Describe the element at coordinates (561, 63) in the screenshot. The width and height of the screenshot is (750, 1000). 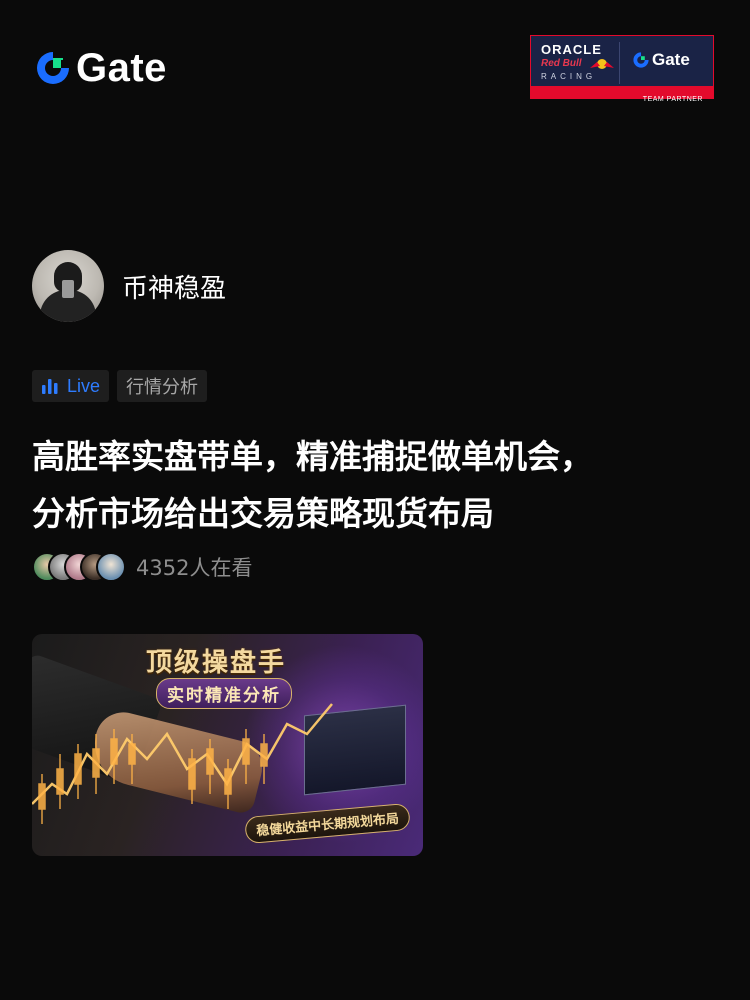
I see `partner-redbull-text: Red Bull` at that location.